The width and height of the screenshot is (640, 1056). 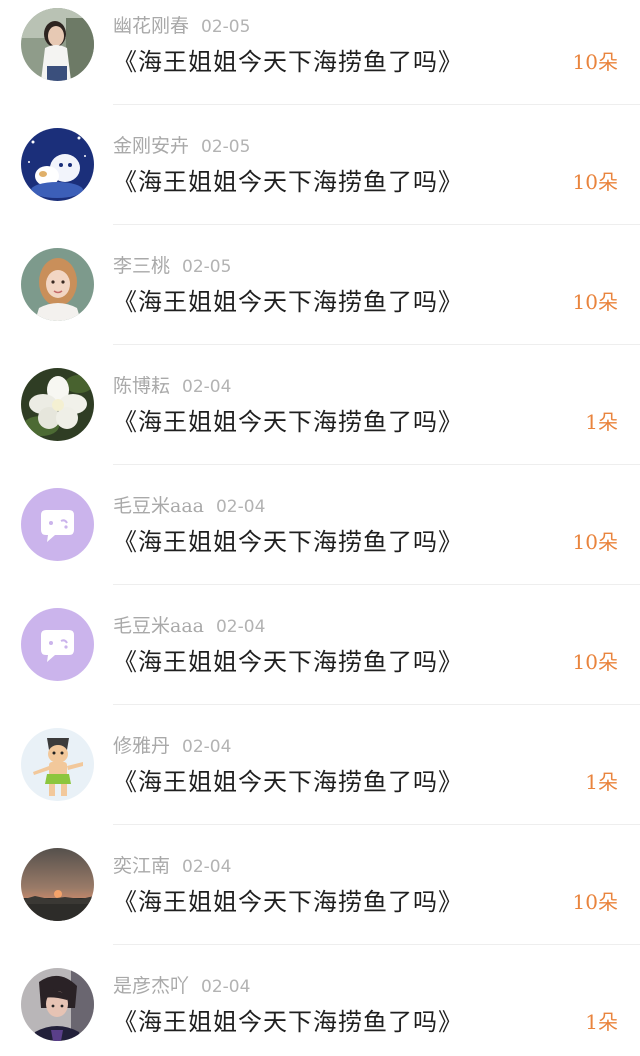 I want to click on user-meta: 陈博耘 02-04, so click(x=172, y=386).